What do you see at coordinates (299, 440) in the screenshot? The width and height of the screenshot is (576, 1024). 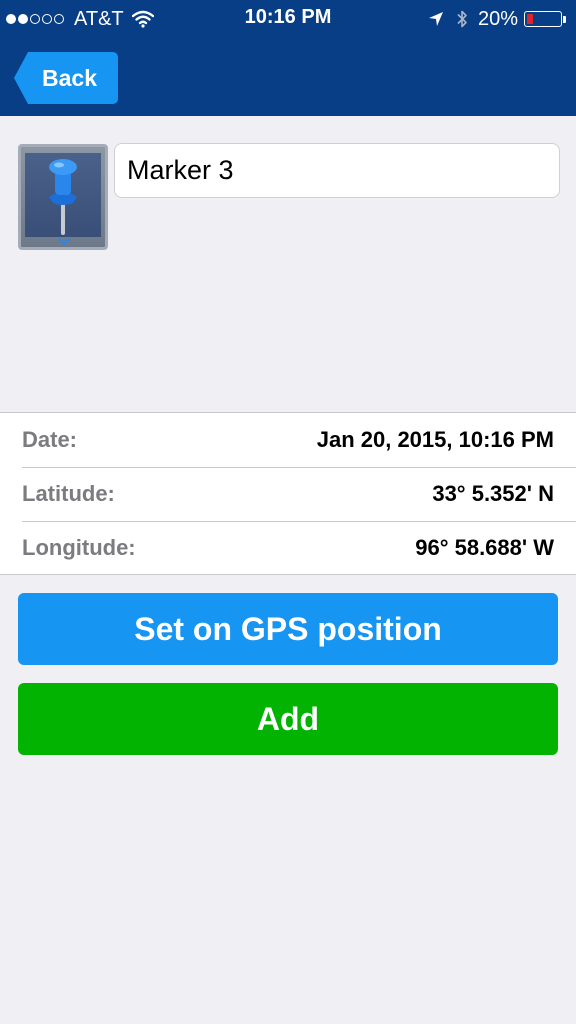 I see `date-row: Date: Jan 20, 2015, 10:16 PM` at bounding box center [299, 440].